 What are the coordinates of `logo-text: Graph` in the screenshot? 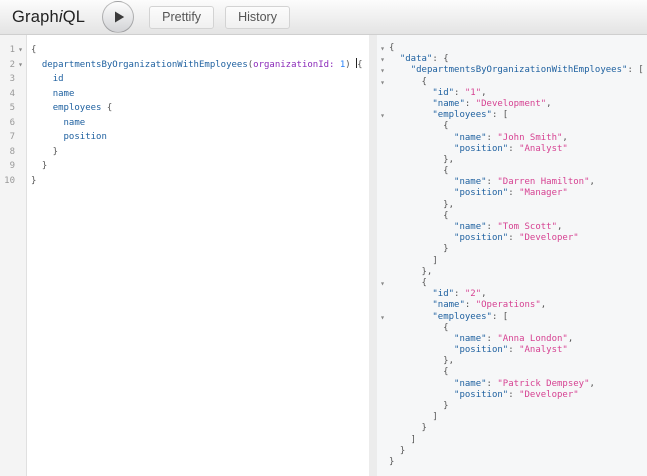 It's located at (35, 16).